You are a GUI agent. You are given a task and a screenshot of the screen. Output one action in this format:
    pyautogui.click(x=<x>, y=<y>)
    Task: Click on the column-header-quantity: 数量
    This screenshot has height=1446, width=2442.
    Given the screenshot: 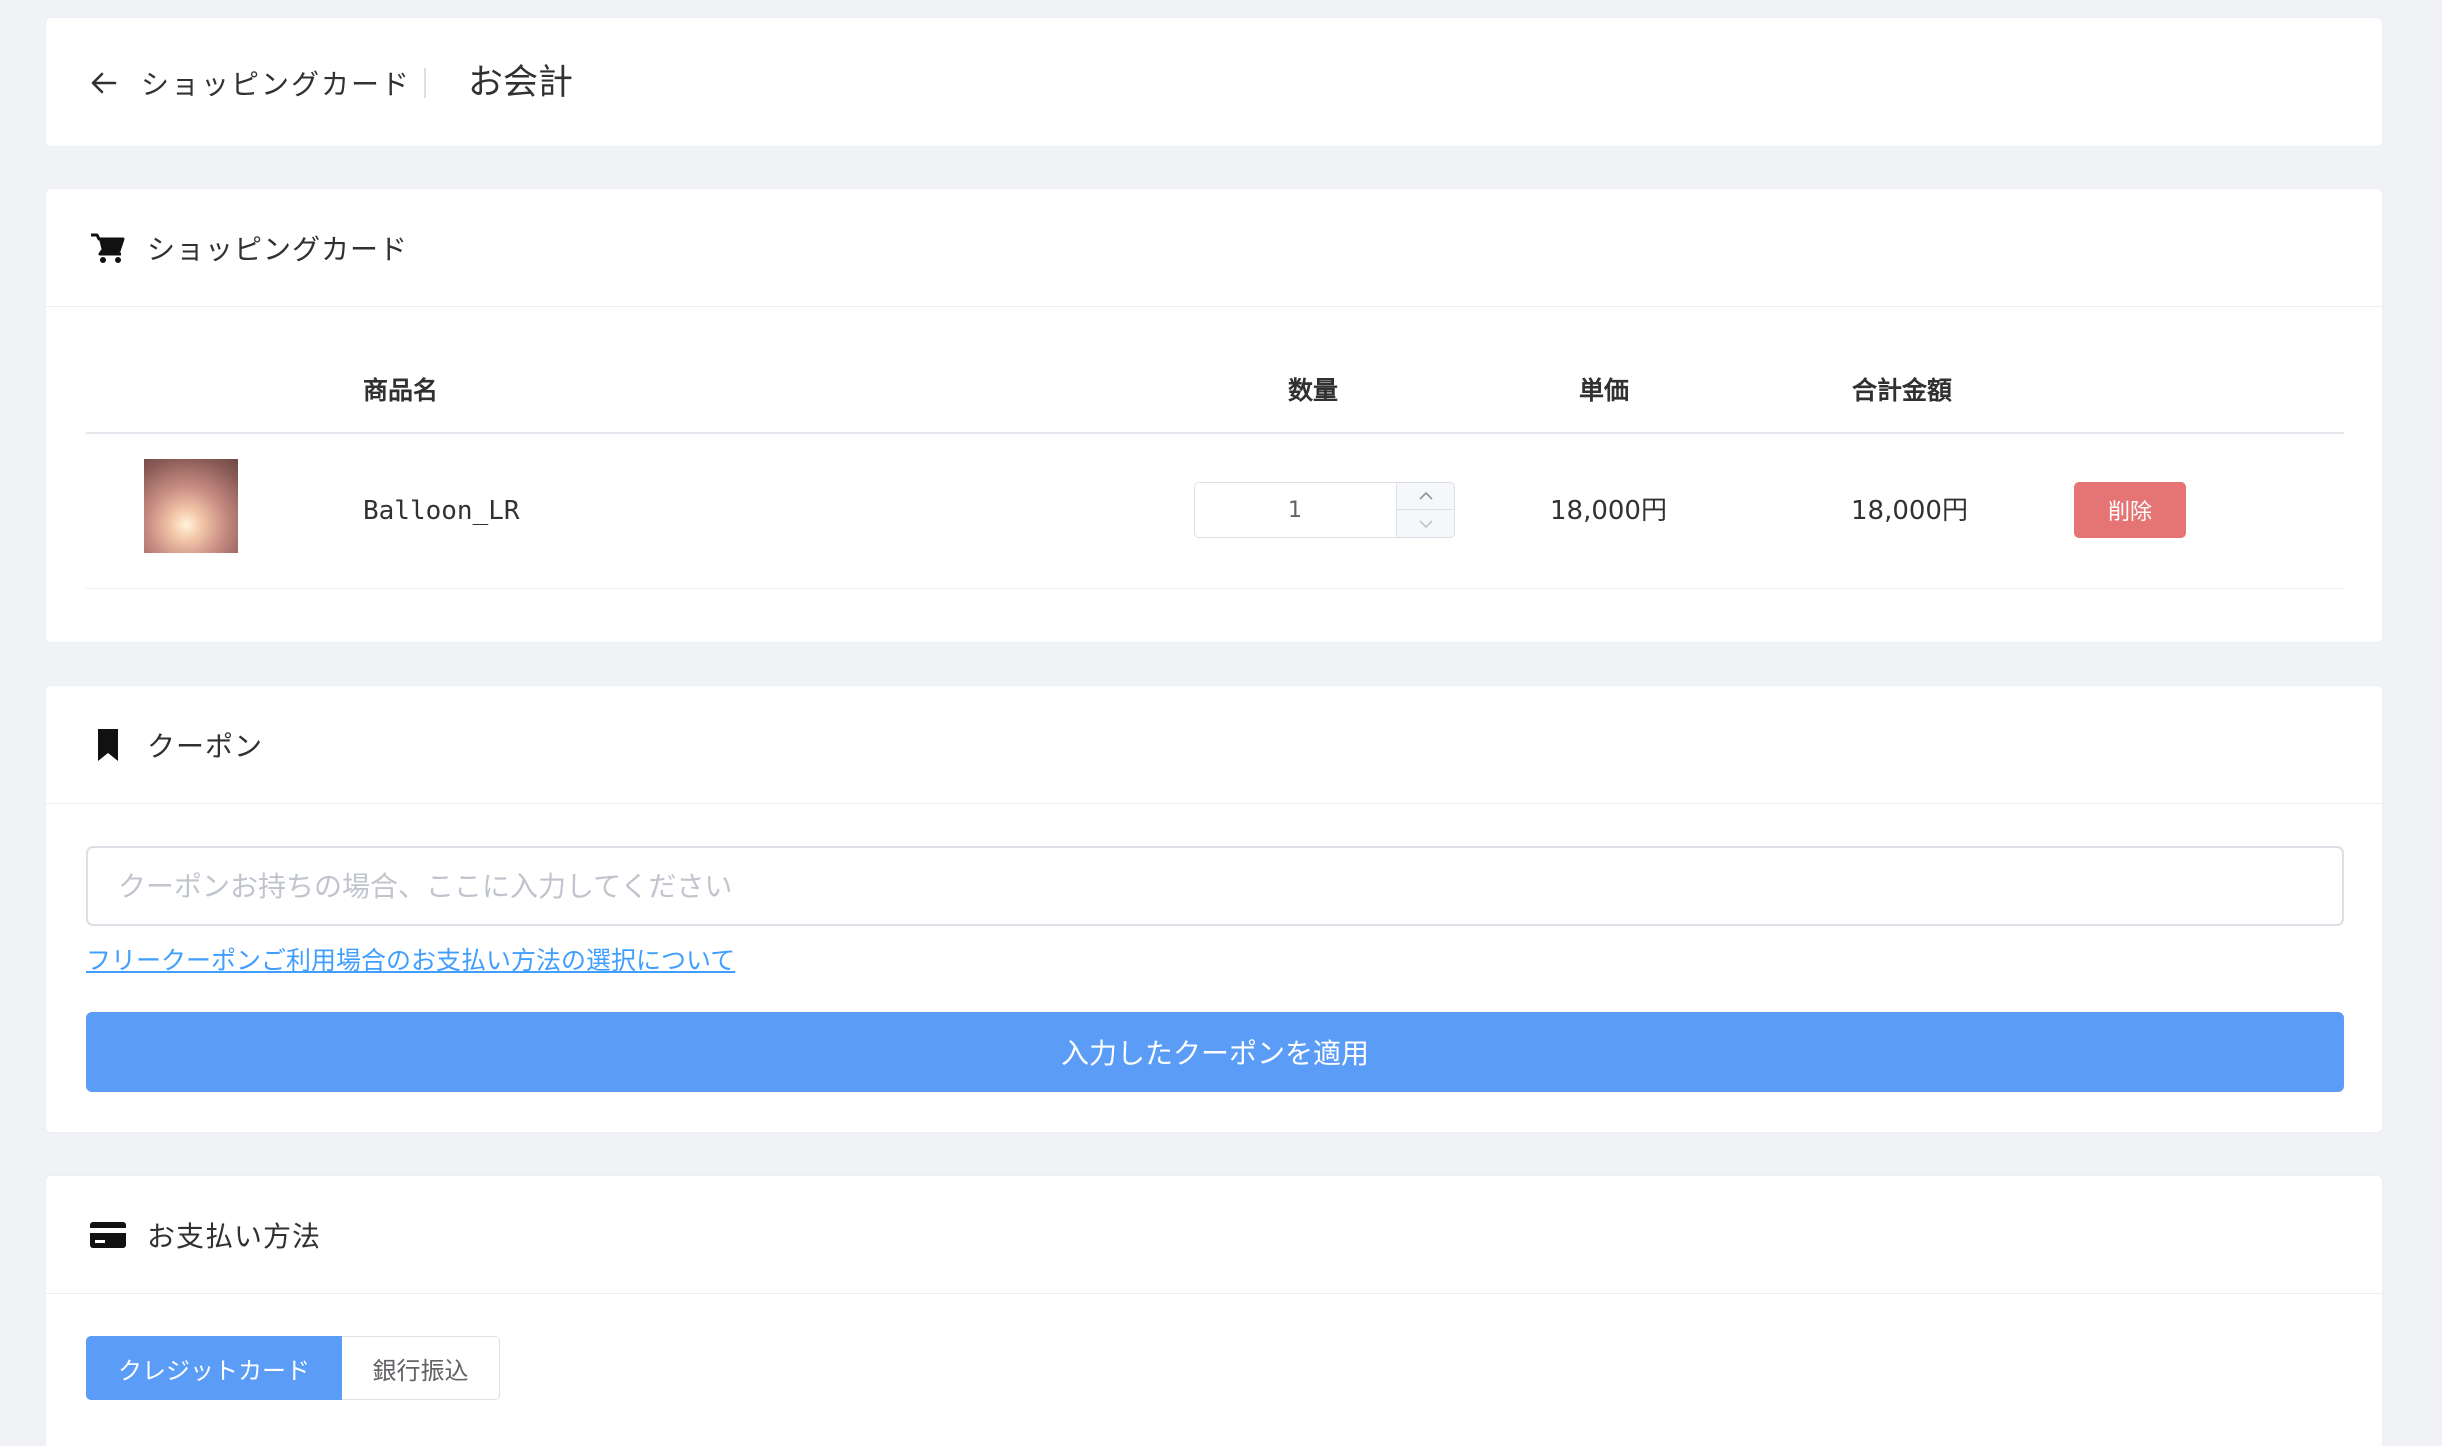 What is the action you would take?
    pyautogui.click(x=1313, y=390)
    